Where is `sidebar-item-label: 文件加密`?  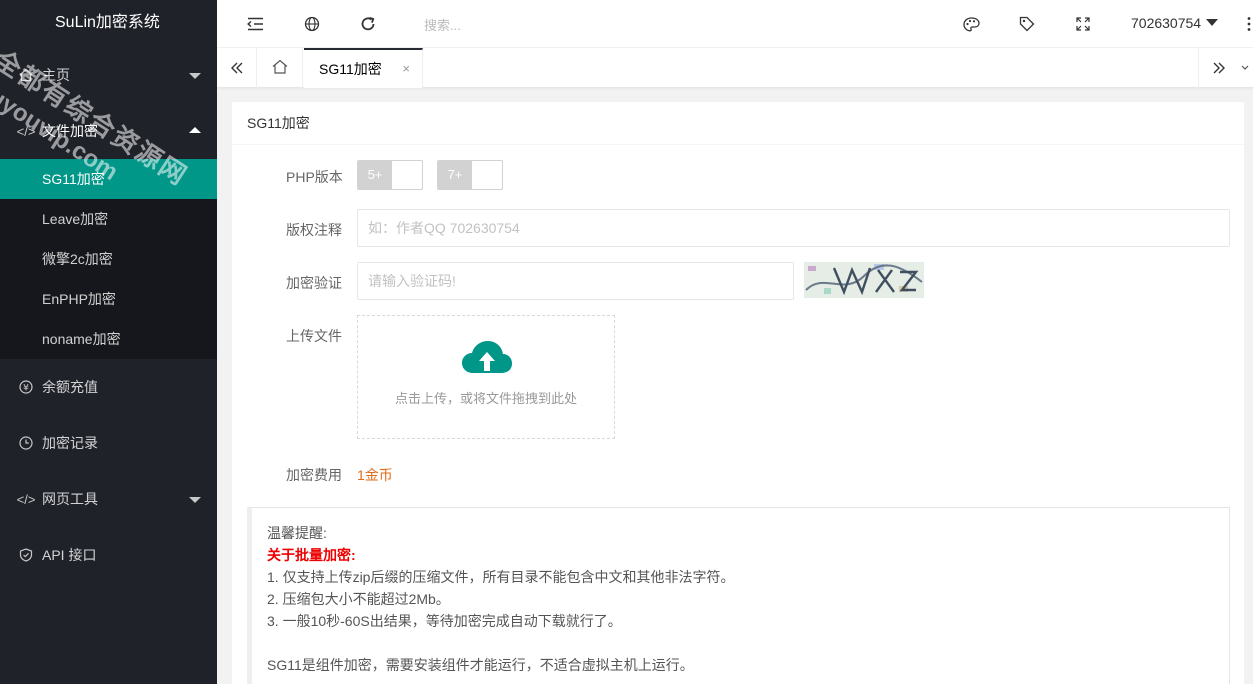 sidebar-item-label: 文件加密 is located at coordinates (70, 131).